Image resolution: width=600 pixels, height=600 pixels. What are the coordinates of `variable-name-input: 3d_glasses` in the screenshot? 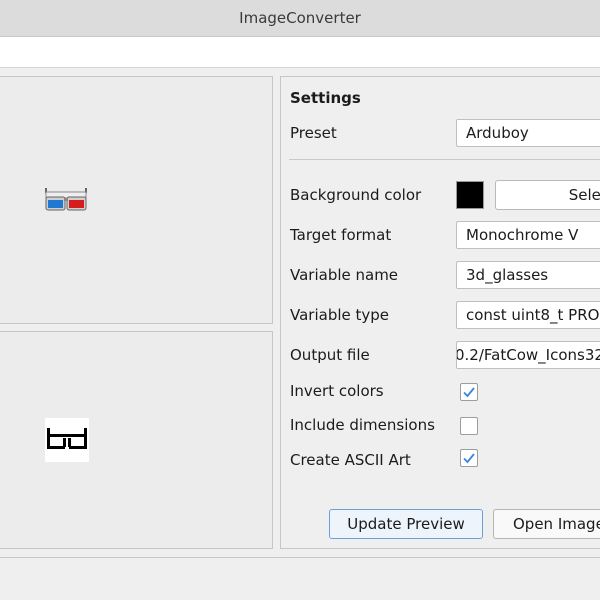 It's located at (528, 275).